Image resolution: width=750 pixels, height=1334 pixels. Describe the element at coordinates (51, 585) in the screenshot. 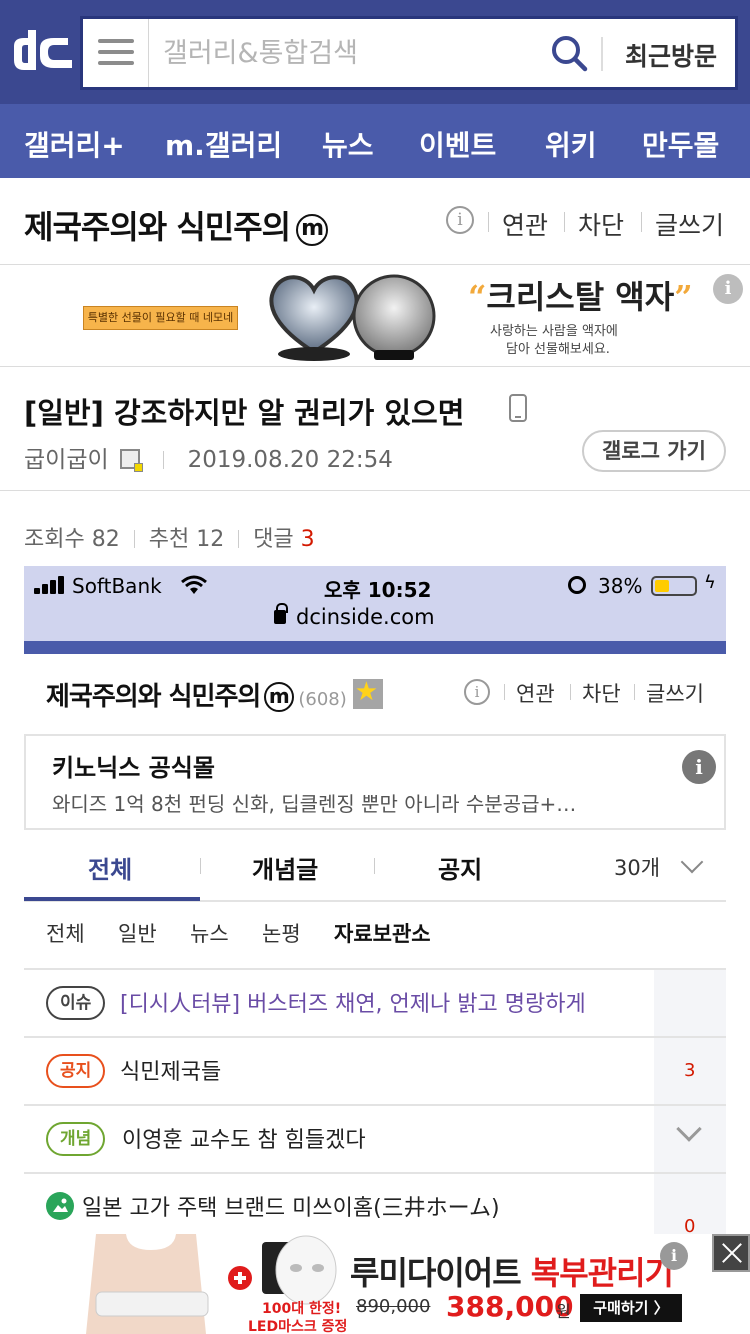

I see `signal-icon` at that location.